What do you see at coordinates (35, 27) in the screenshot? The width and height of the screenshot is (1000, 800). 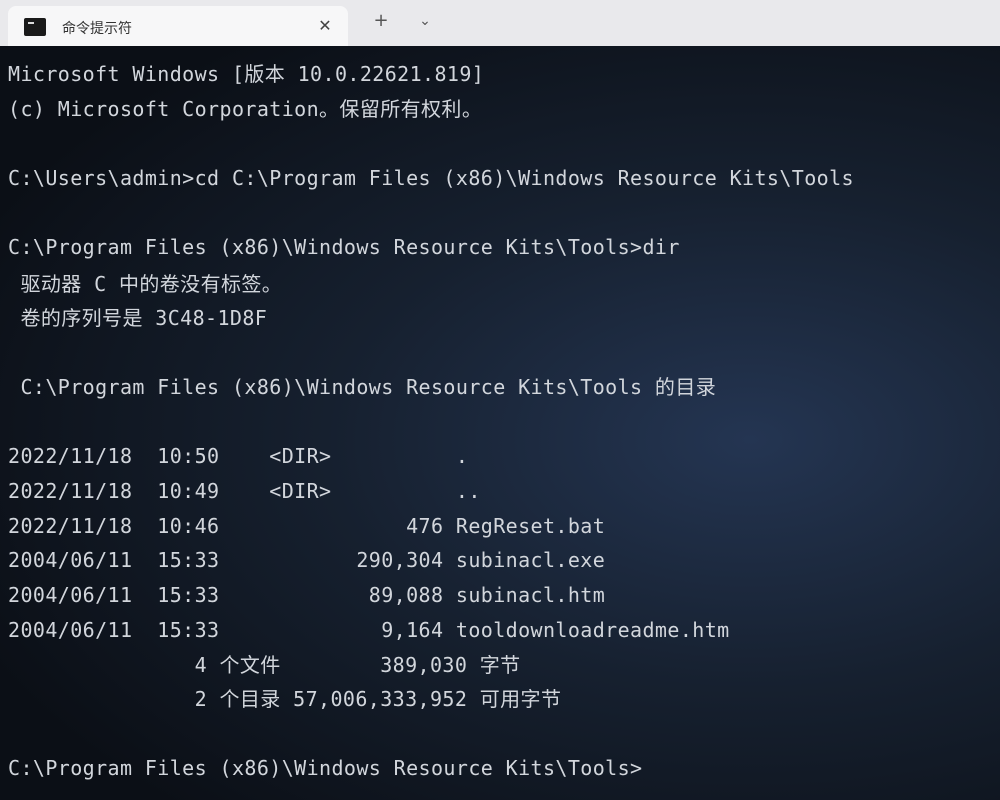 I see `terminal-icon` at bounding box center [35, 27].